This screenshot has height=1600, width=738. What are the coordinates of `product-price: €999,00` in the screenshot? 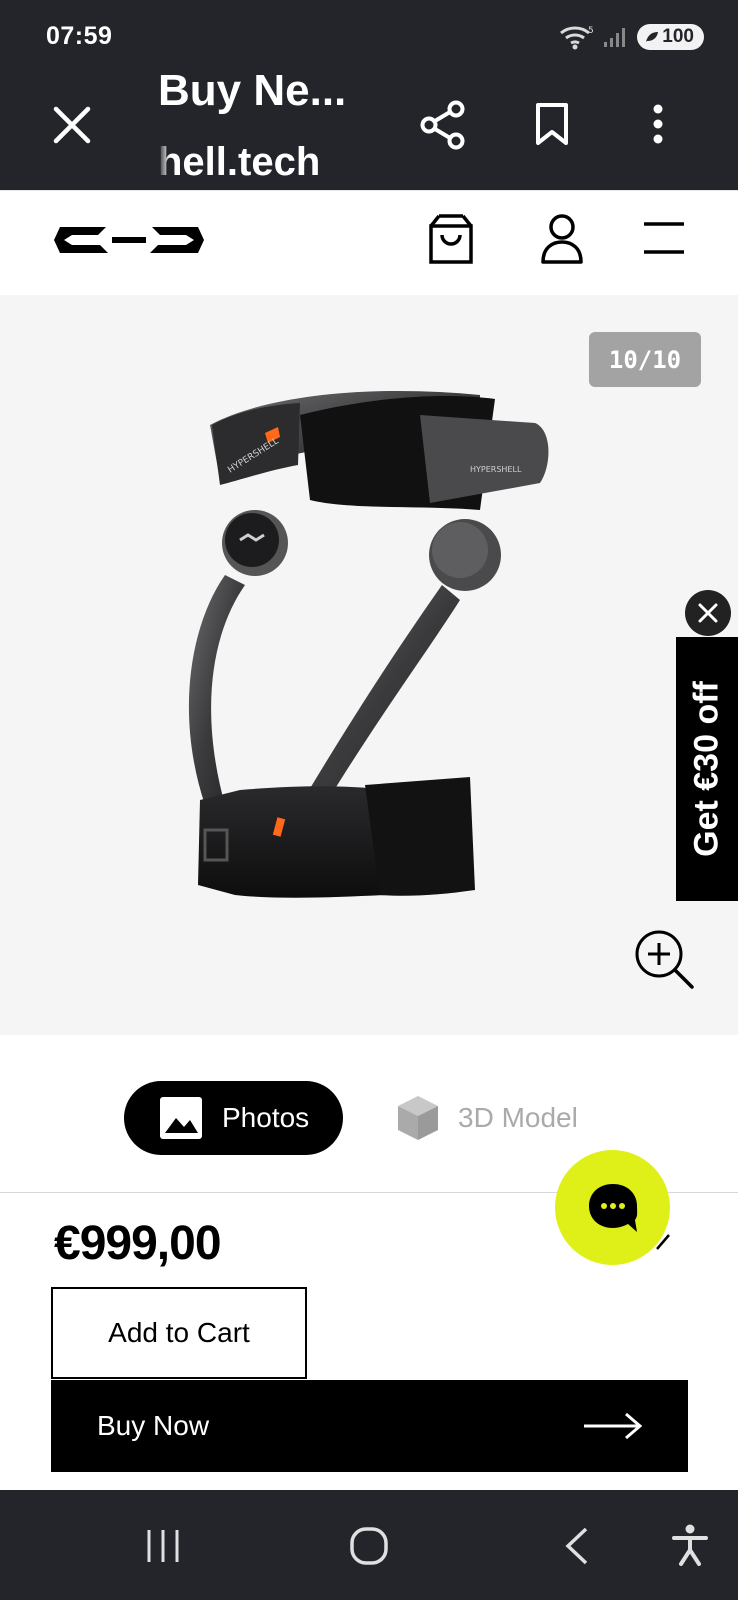 It's located at (138, 1243).